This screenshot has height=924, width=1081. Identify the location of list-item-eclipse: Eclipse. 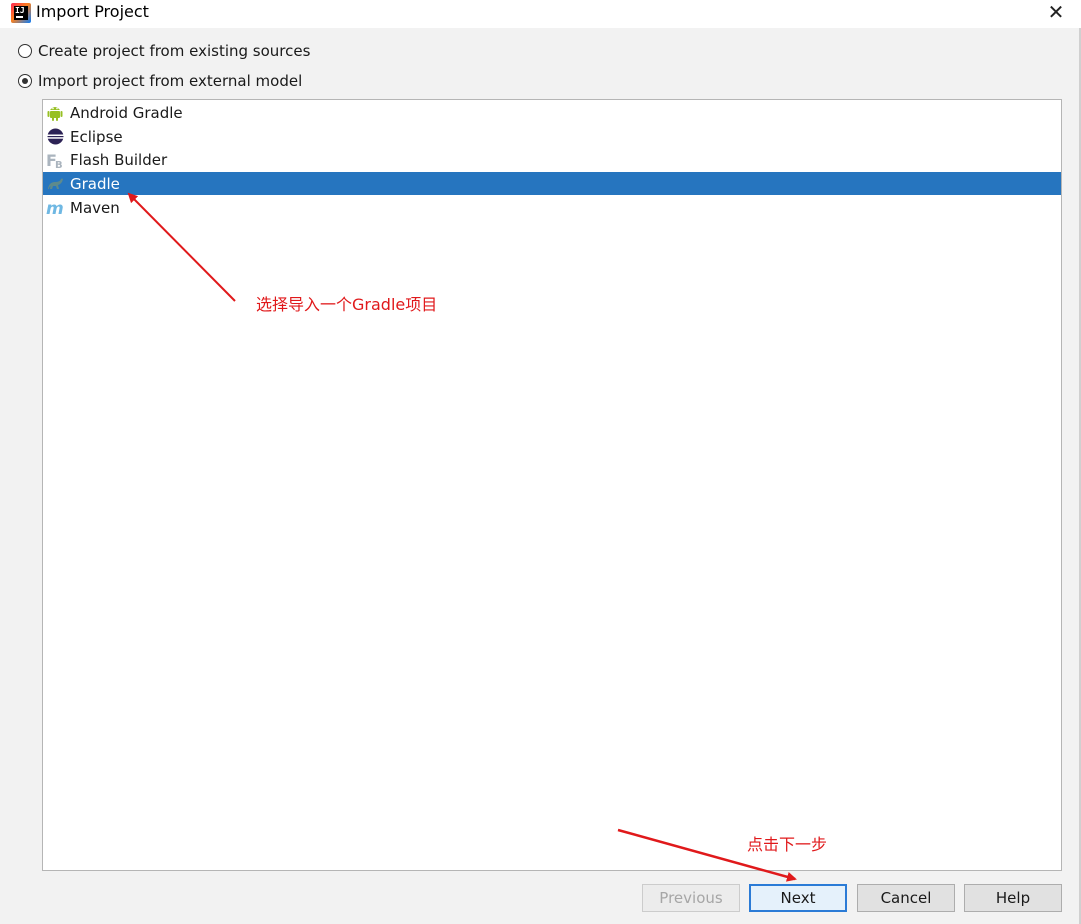
(552, 136).